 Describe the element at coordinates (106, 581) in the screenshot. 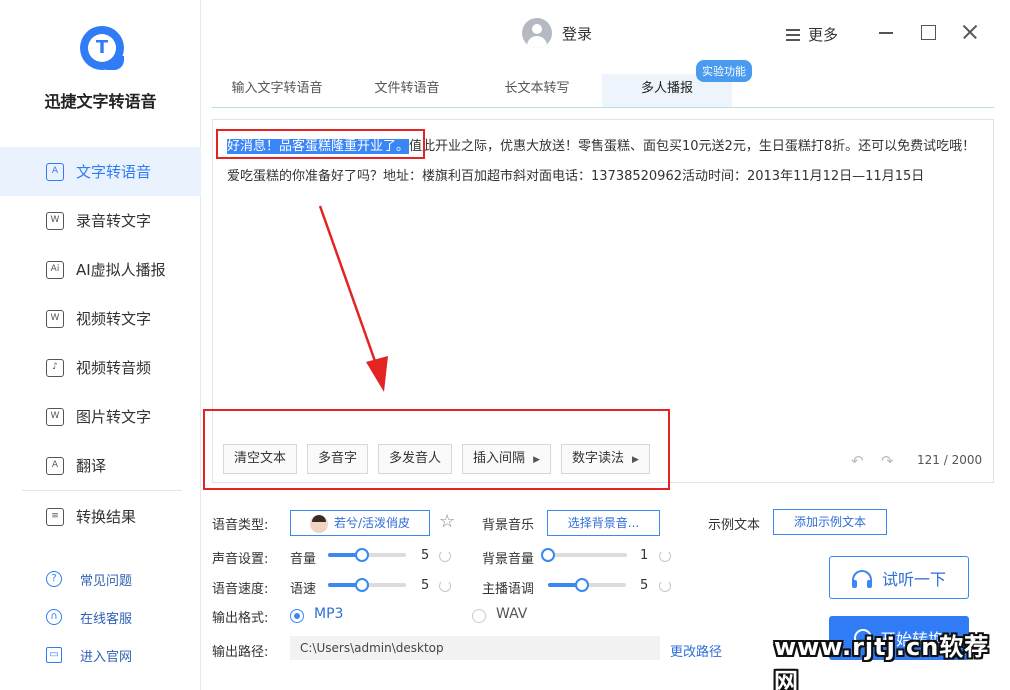

I see `faq-label: 常见问题` at that location.